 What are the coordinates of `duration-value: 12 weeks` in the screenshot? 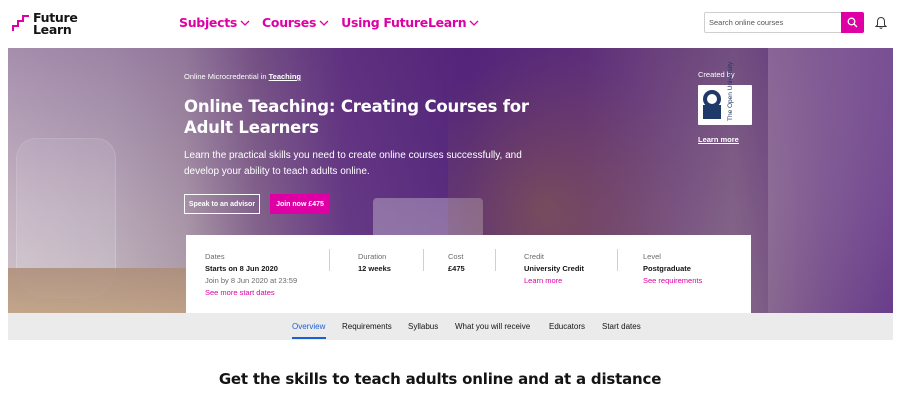 It's located at (374, 268).